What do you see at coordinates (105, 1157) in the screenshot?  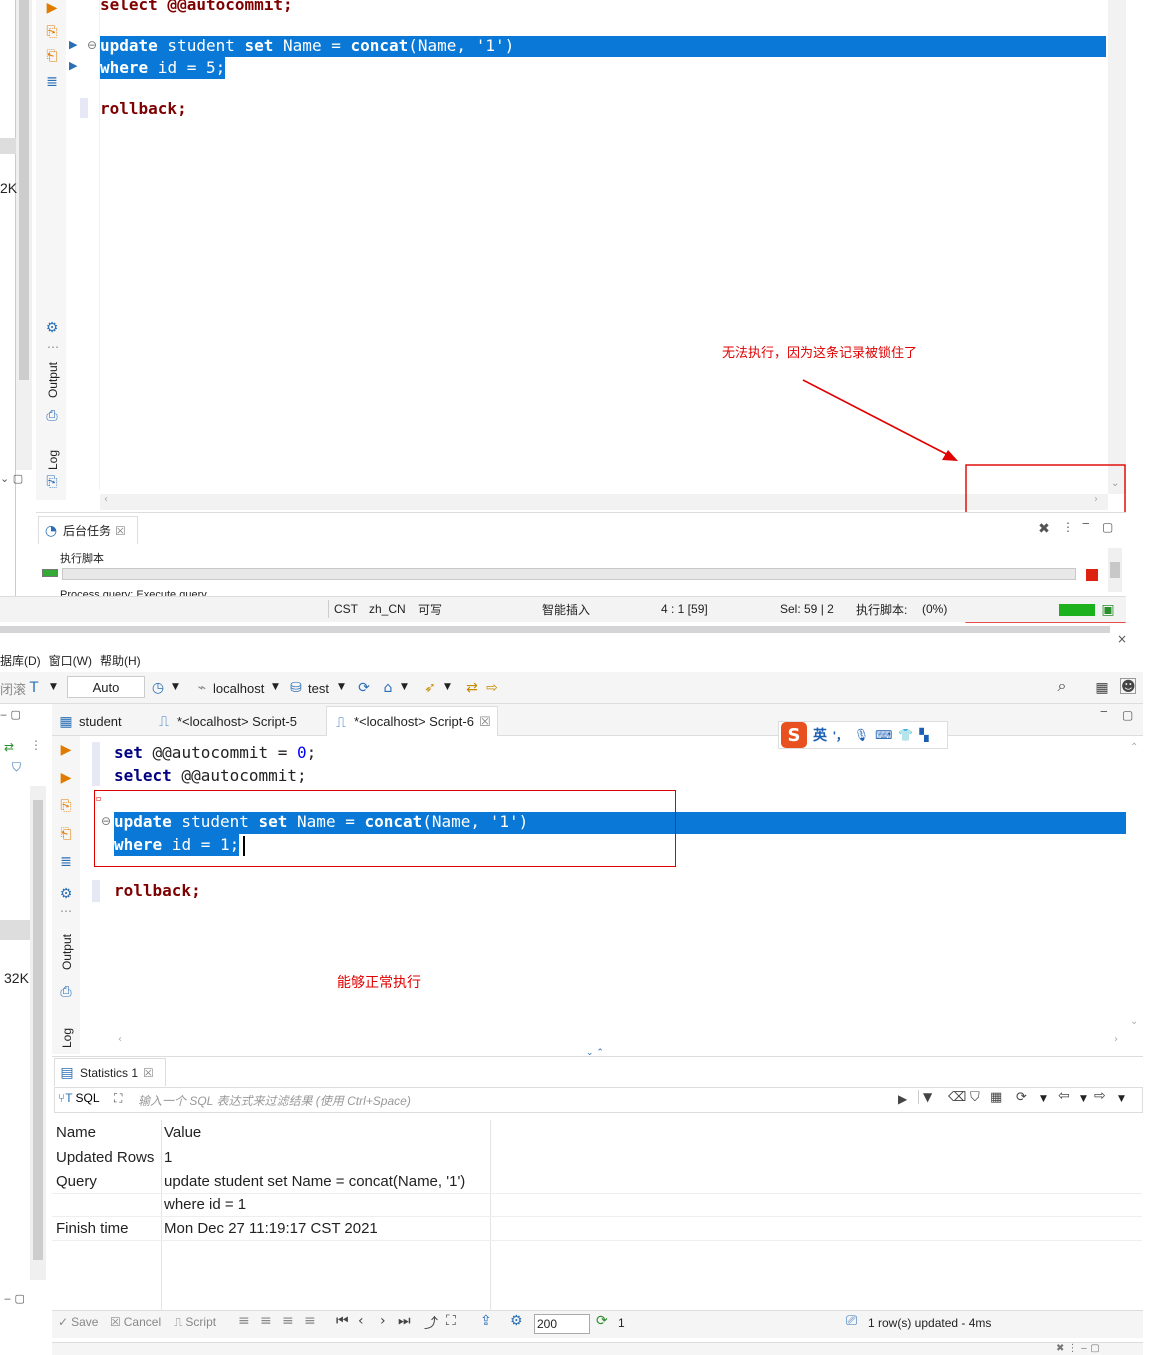 I see `stat-name: Updated Rows` at bounding box center [105, 1157].